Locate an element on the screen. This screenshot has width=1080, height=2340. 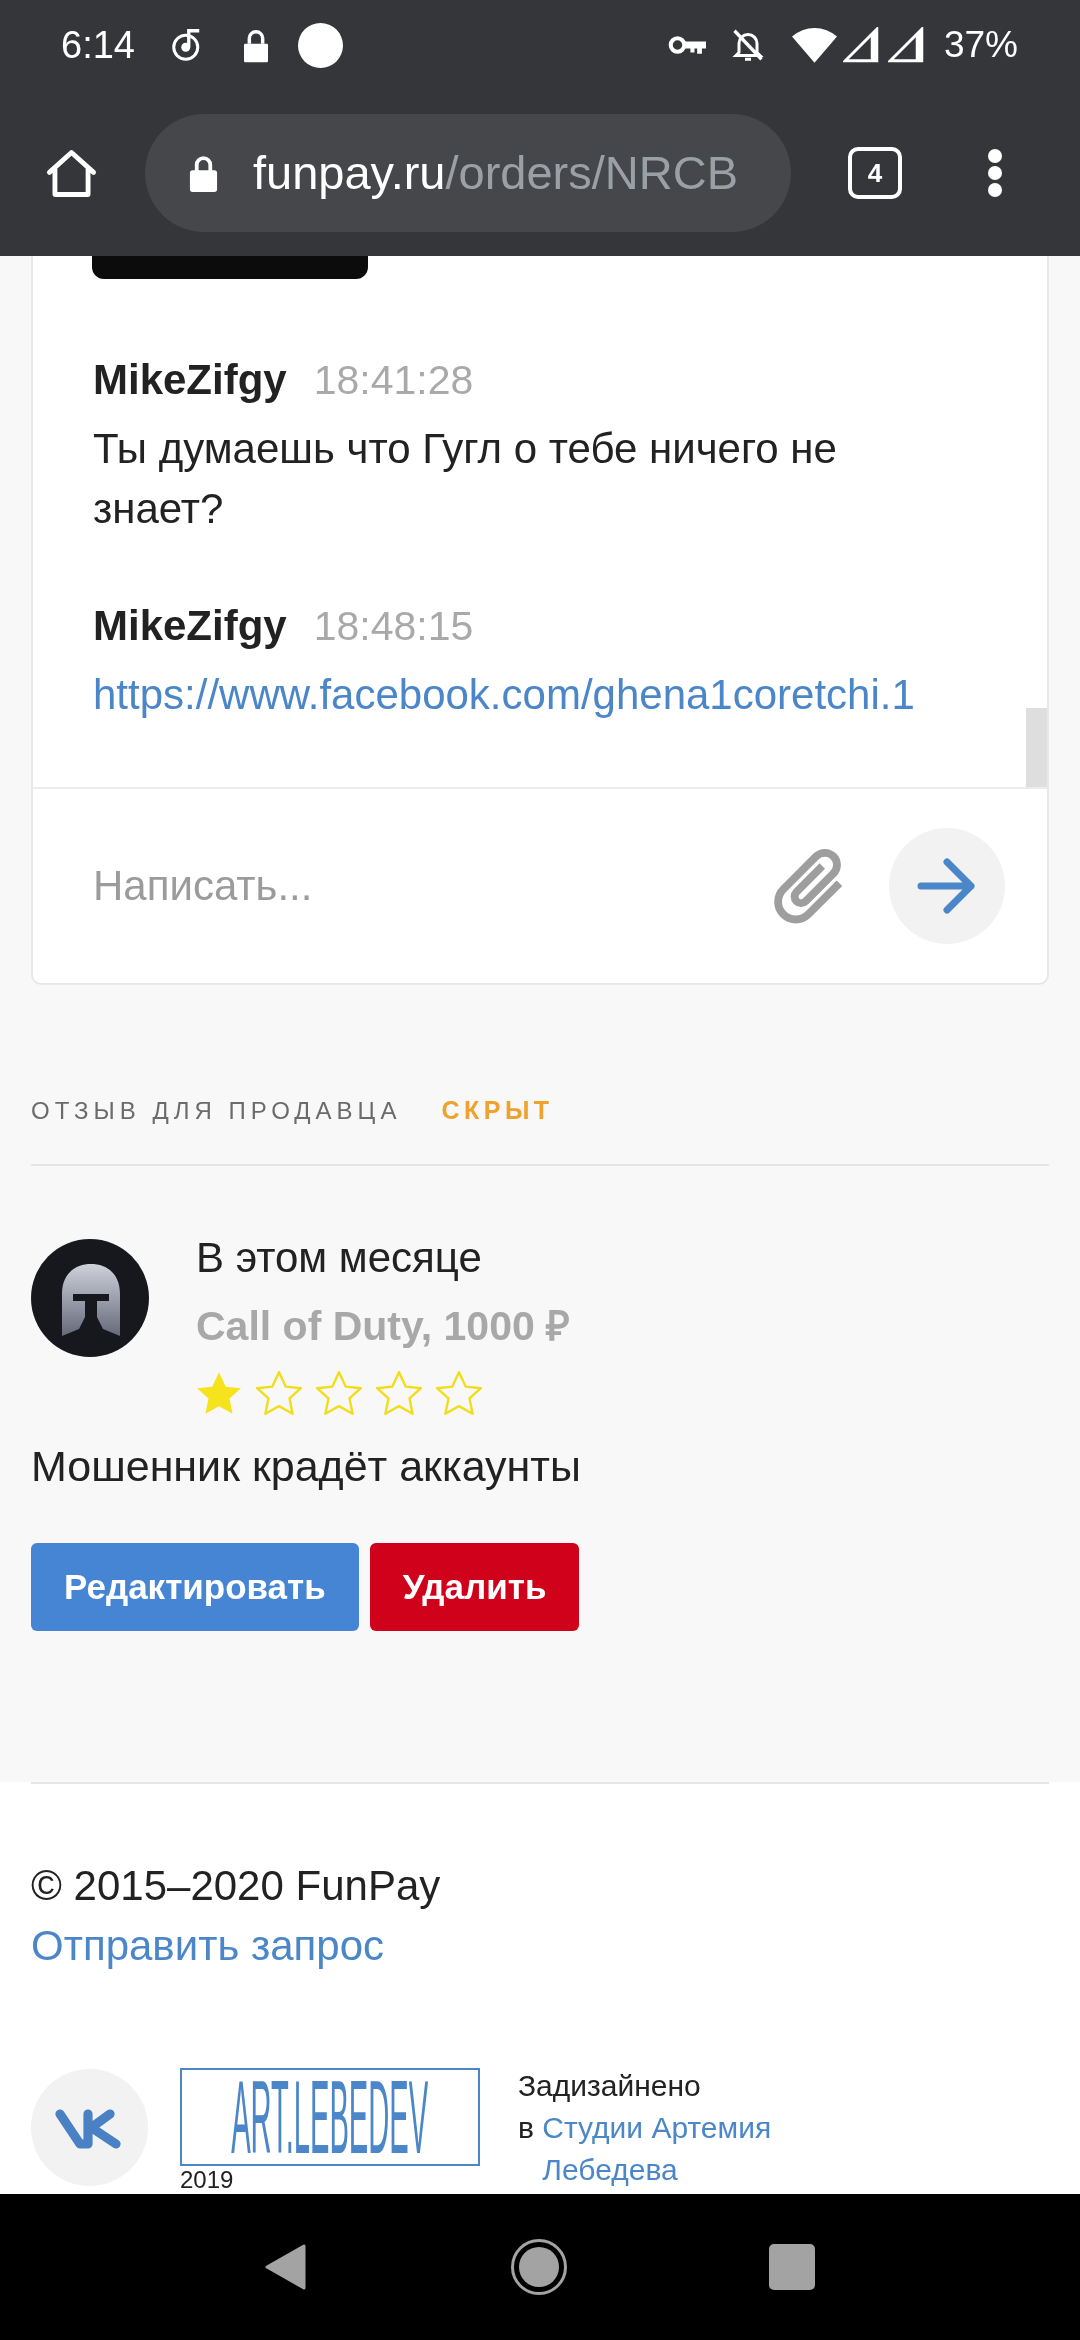
message-text: Ты думаешь что Гугл о тебе ничего не знает? is located at coordinates (465, 479).